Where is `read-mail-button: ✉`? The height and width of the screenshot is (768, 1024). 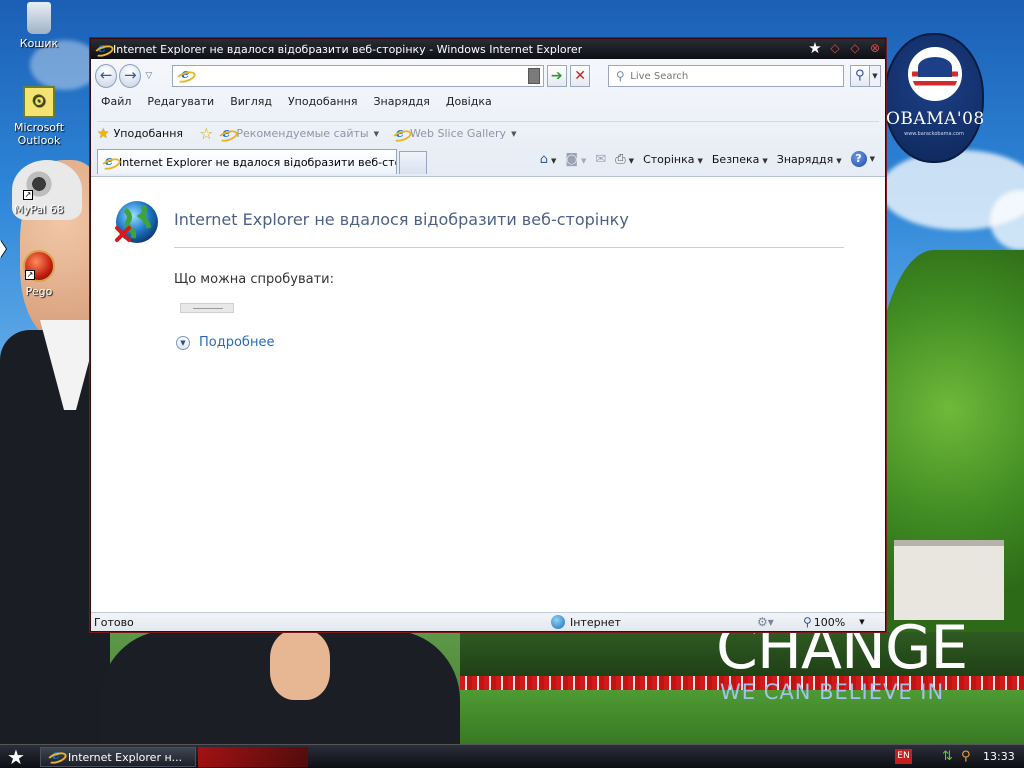
read-mail-button: ✉ is located at coordinates (600, 159).